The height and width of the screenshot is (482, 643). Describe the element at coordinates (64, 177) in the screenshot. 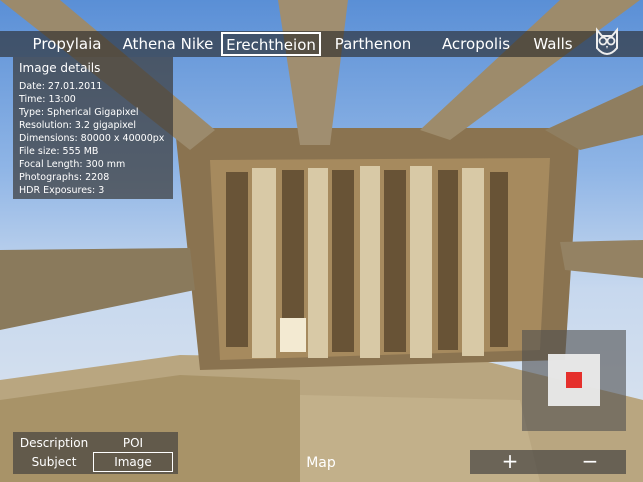

I see `detail-photographs: Photographs: 2208` at that location.